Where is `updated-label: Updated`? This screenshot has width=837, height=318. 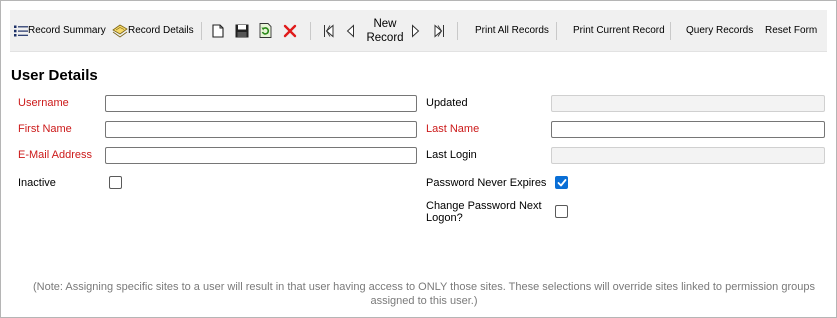
updated-label: Updated is located at coordinates (447, 103).